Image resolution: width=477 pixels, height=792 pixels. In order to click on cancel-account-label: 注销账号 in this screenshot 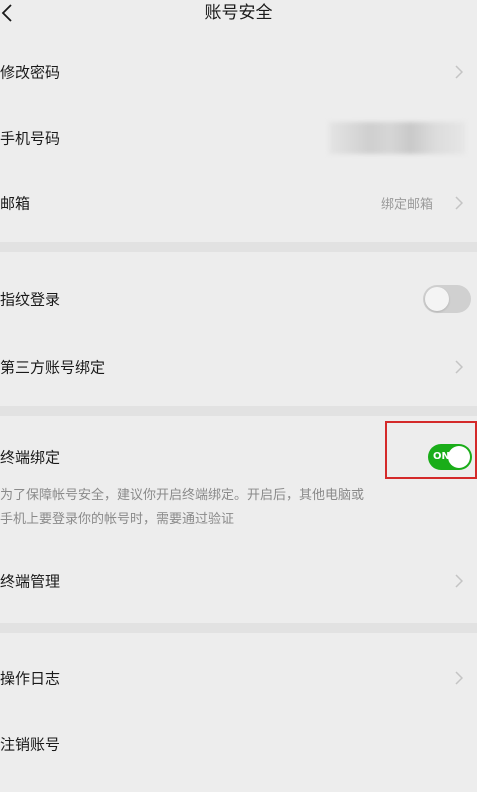, I will do `click(30, 744)`.